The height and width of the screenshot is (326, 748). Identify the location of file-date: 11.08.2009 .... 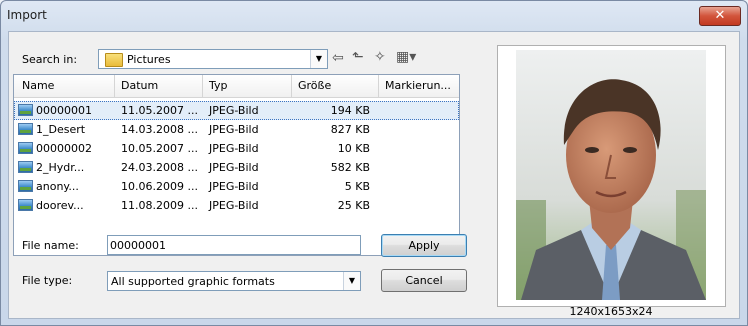
(159, 205).